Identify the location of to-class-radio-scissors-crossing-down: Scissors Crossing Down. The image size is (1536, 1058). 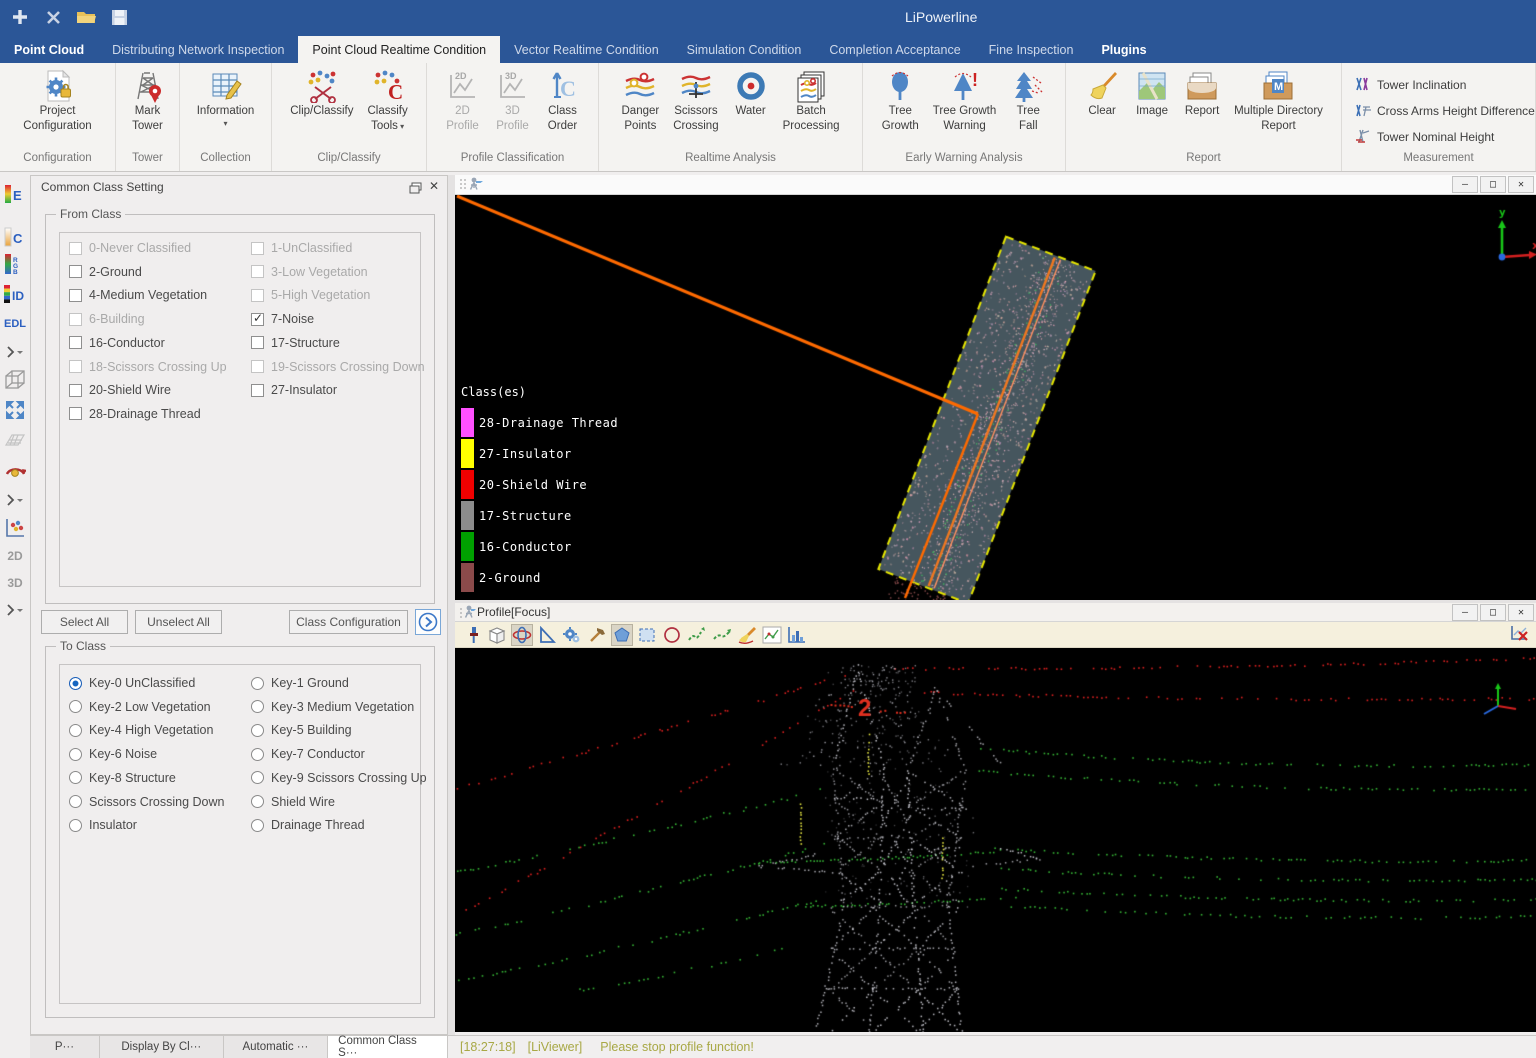
(146, 802).